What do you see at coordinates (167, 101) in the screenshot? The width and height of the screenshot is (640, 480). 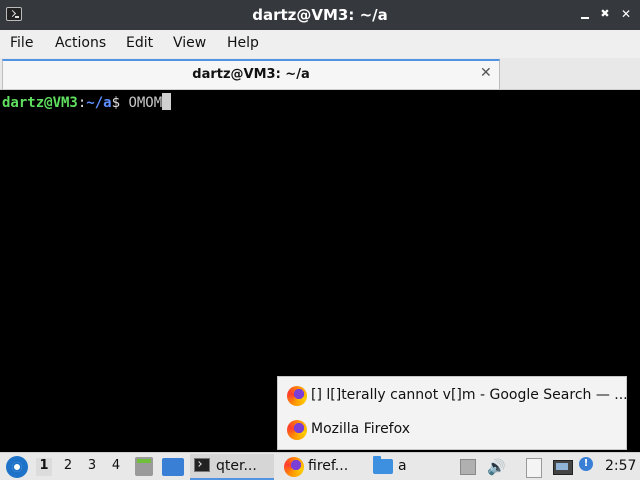 I see `text-cursor` at bounding box center [167, 101].